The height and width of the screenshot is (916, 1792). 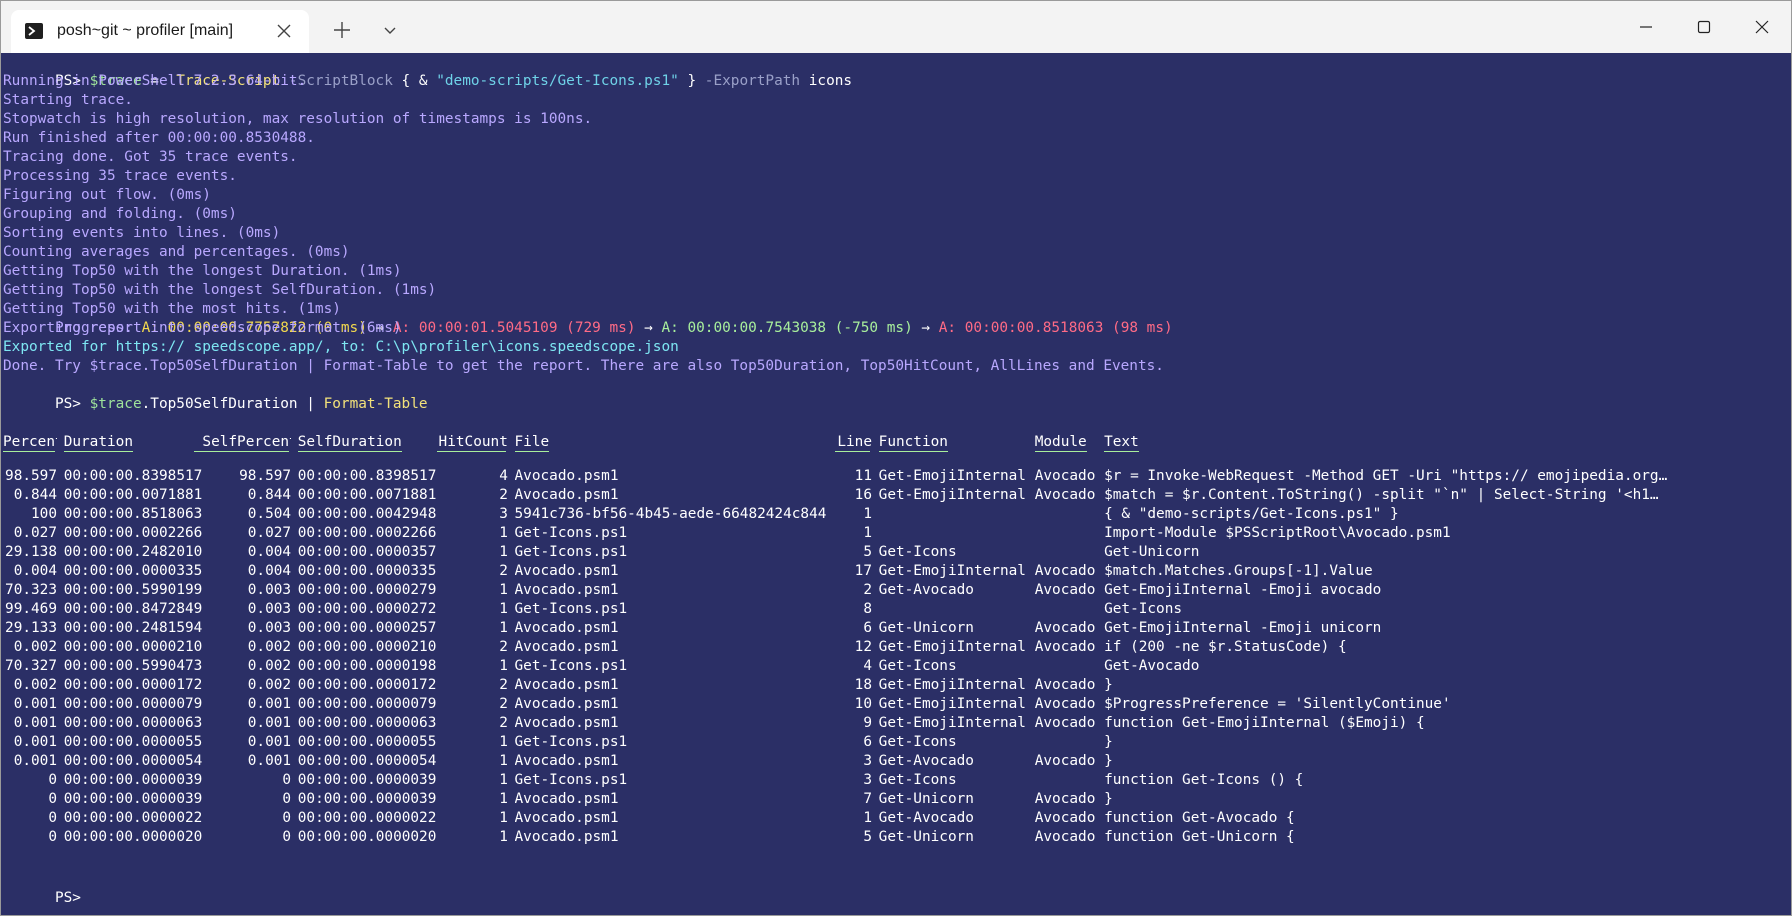 I want to click on progress-step: A: 00:00:01.5045109 (729 ms), so click(x=514, y=328).